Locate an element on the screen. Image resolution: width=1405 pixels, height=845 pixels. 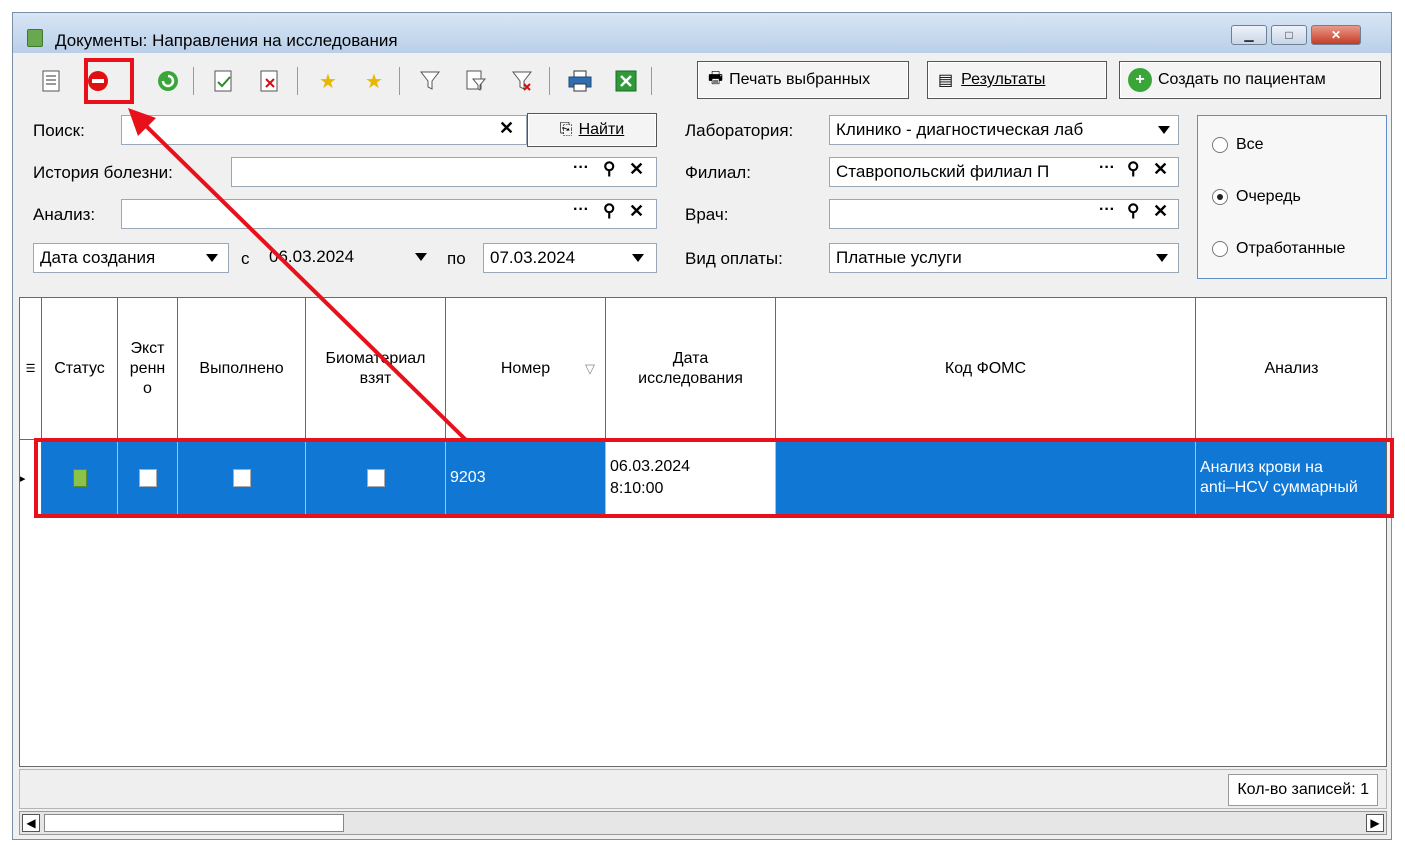
radio-done: Отработанные is located at coordinates (1278, 249).